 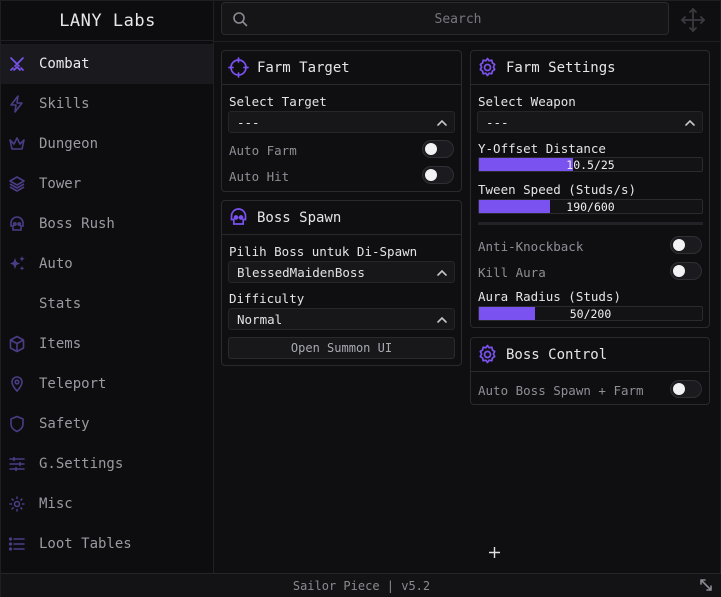 What do you see at coordinates (107, 424) in the screenshot?
I see `sidebar-item-safety: Safety` at bounding box center [107, 424].